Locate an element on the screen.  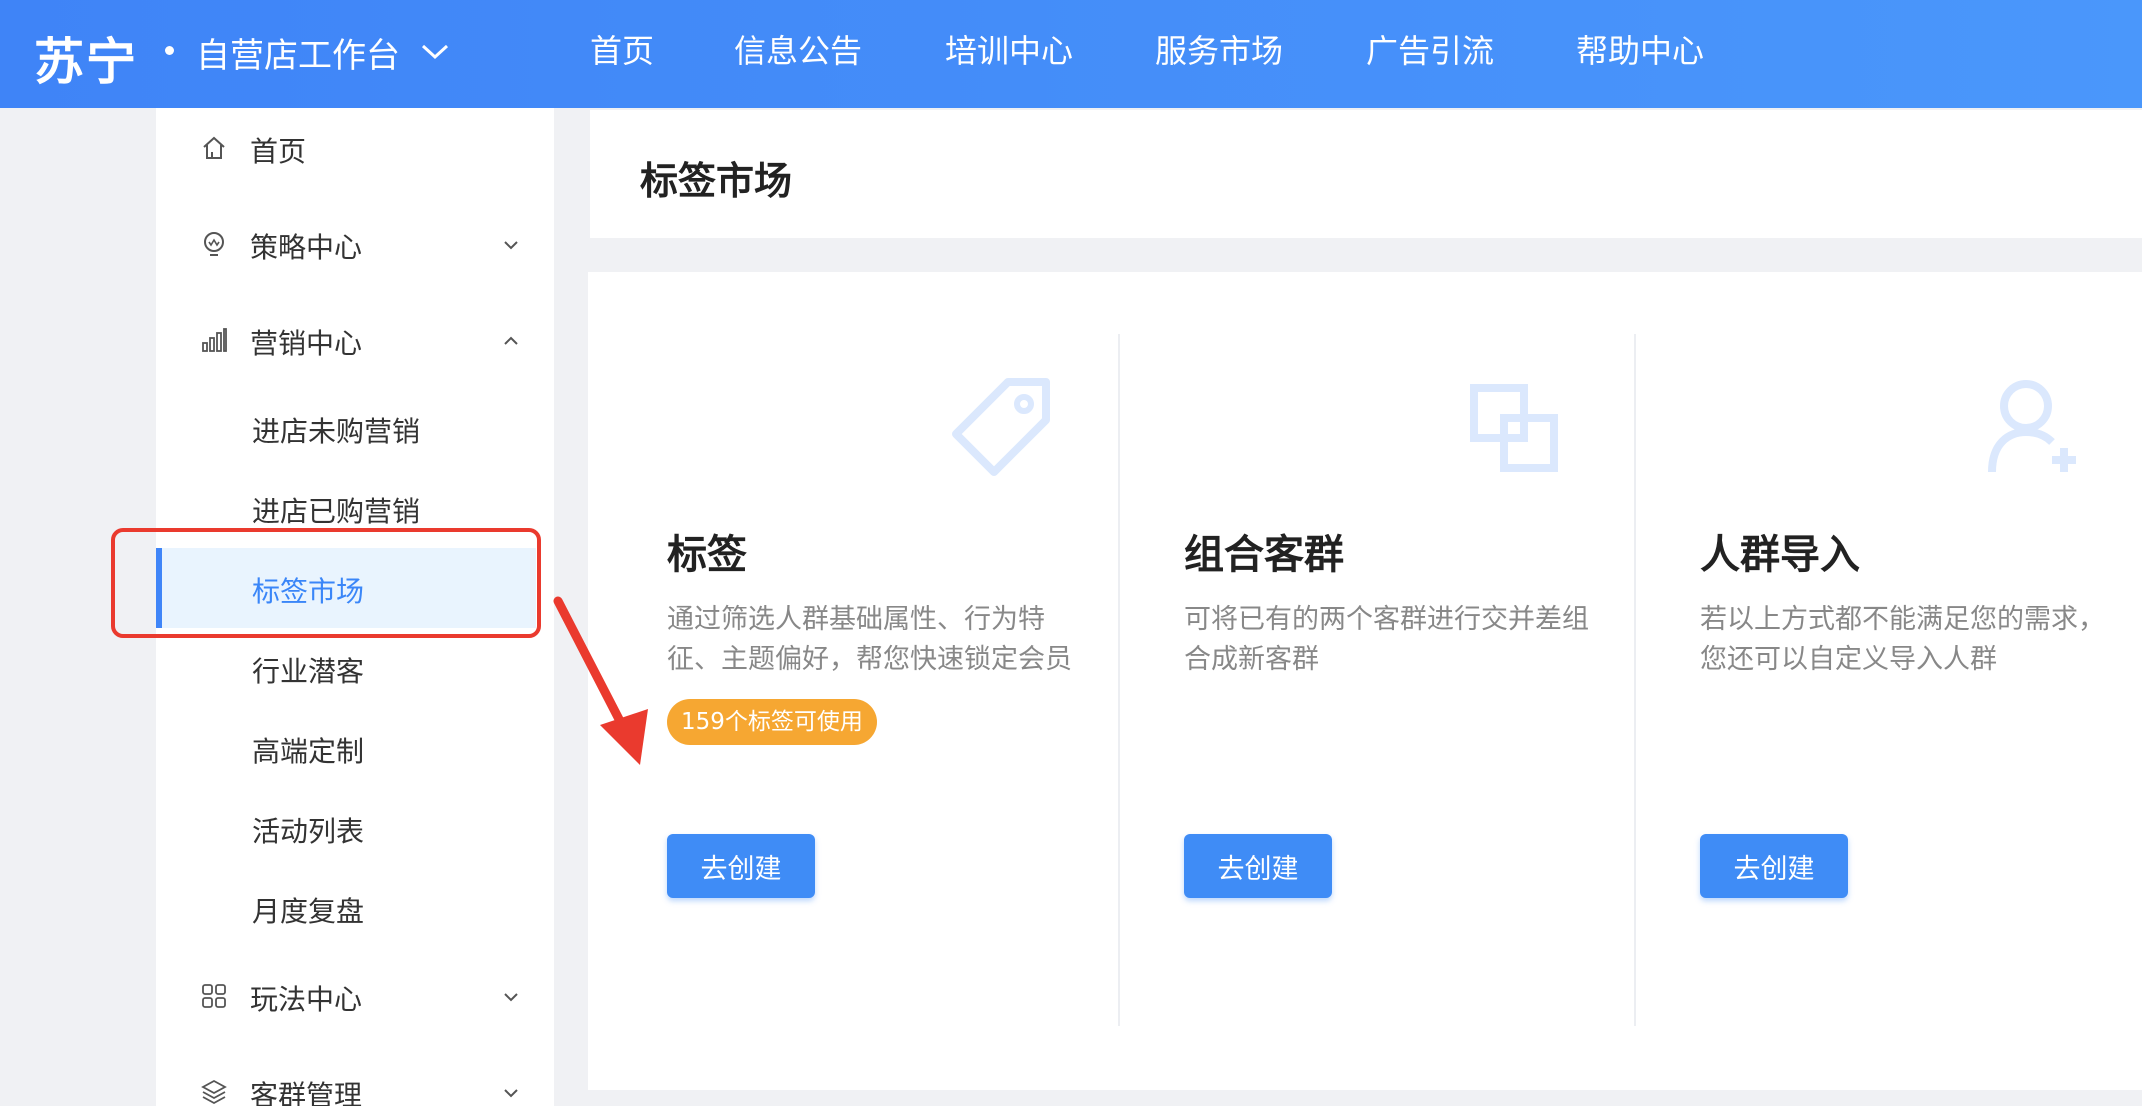
tag-icon is located at coordinates (1001, 427).